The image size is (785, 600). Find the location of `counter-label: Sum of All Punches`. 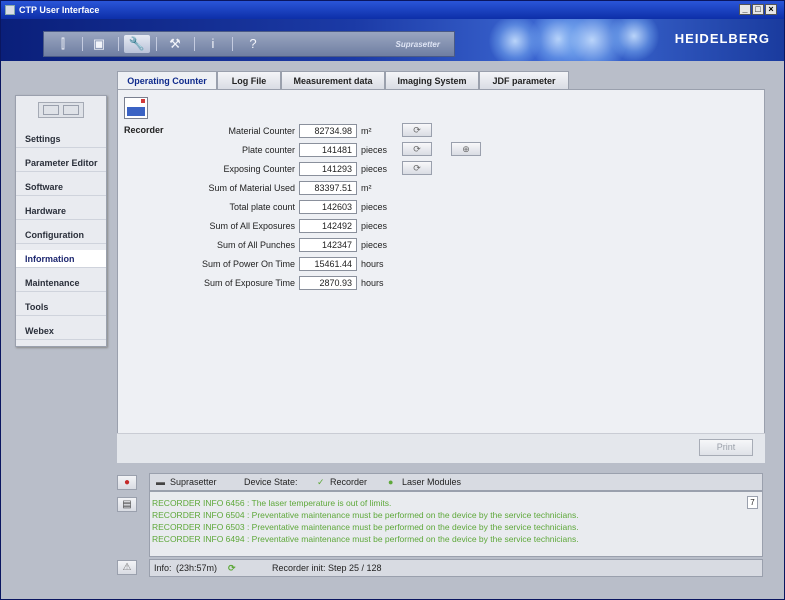

counter-label: Sum of All Punches is located at coordinates (255, 245).